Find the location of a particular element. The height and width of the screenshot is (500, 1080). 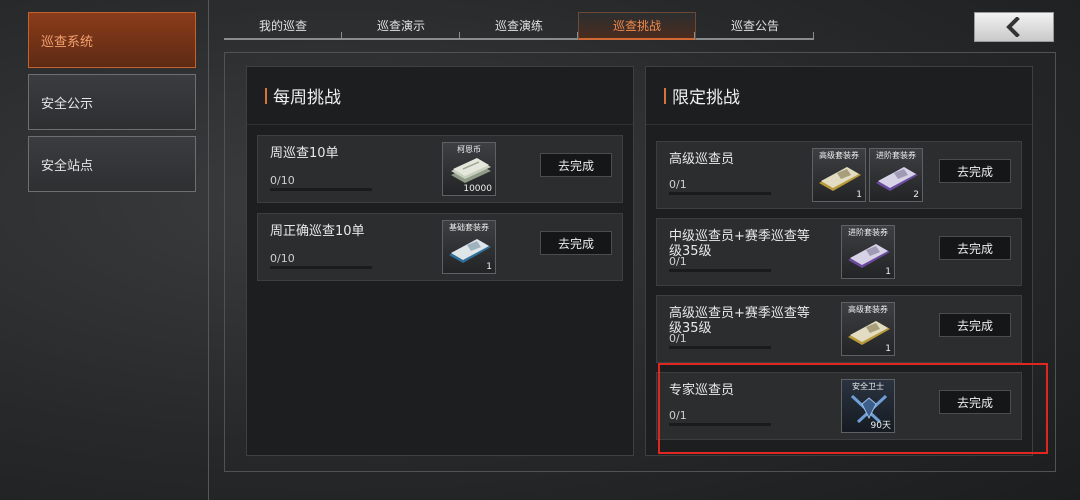

chevron-left-icon is located at coordinates (1013, 27).